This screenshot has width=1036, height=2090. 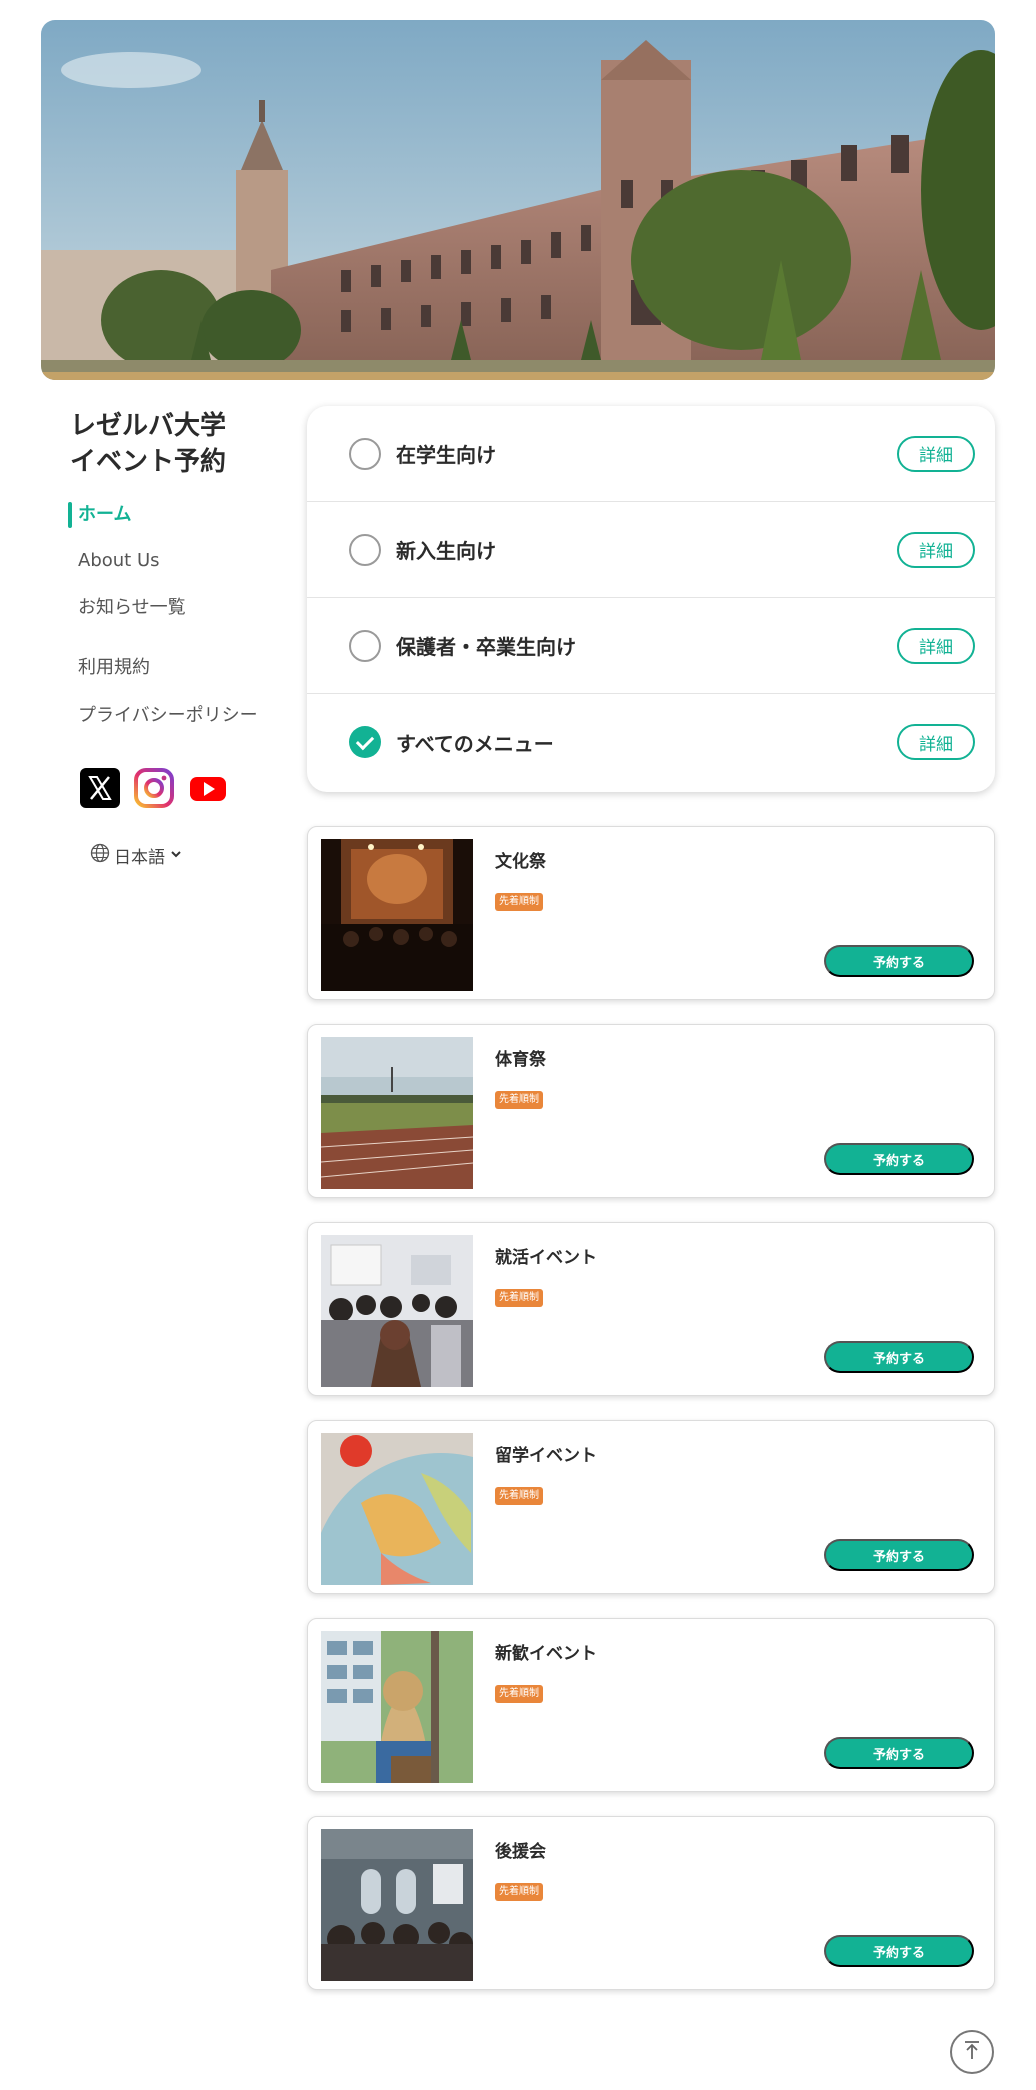 What do you see at coordinates (139, 858) in the screenshot?
I see `language-label: 日本語` at bounding box center [139, 858].